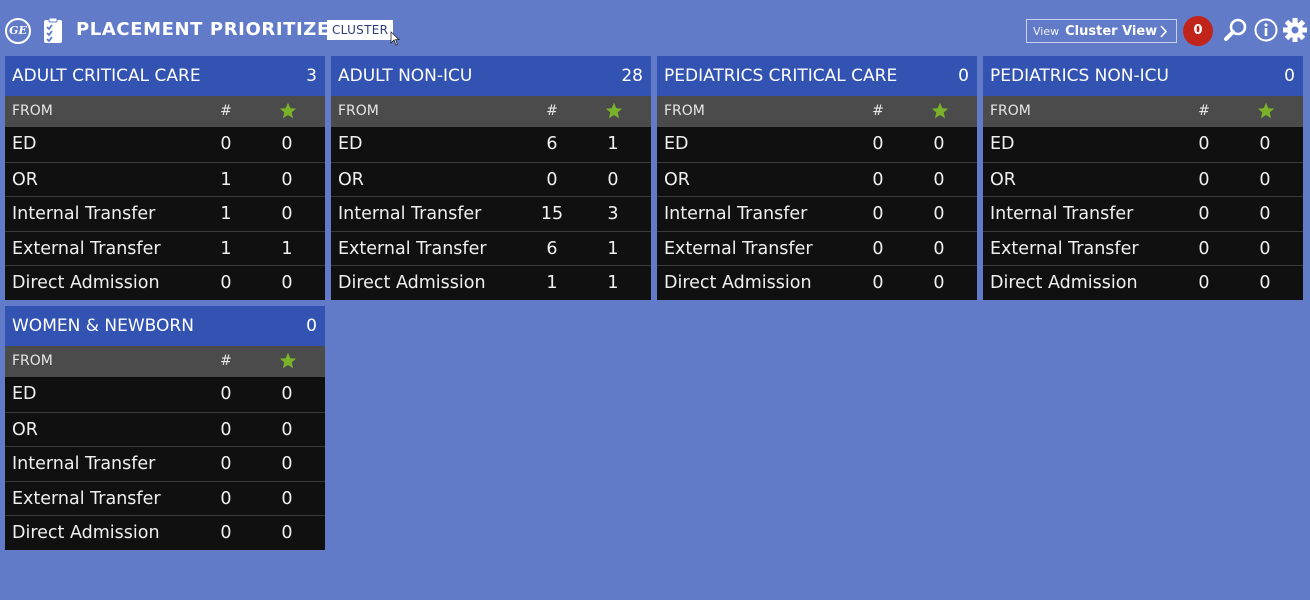  What do you see at coordinates (165, 213) in the screenshot?
I see `table-row: Internal Transfer 1 0` at bounding box center [165, 213].